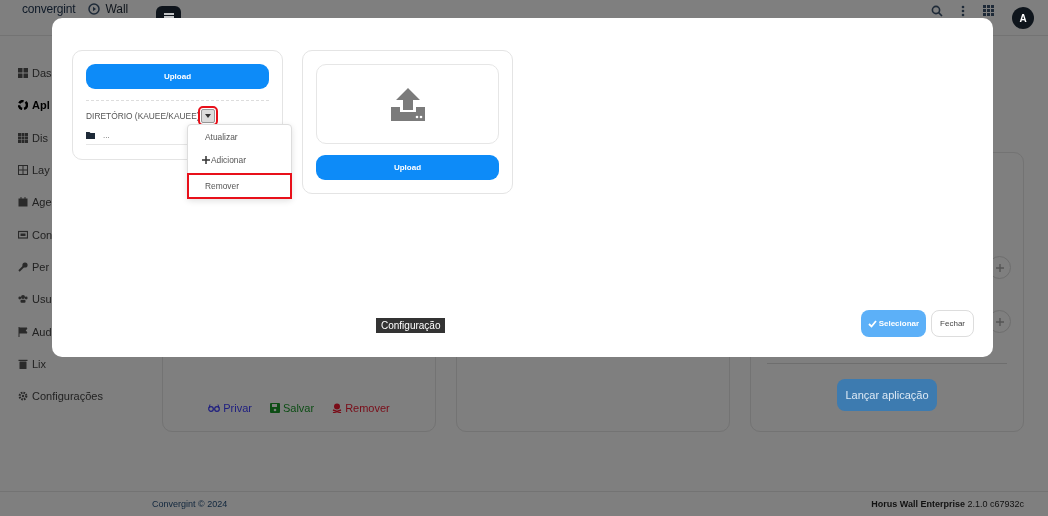  Describe the element at coordinates (937, 11) in the screenshot. I see `search-icon` at that location.